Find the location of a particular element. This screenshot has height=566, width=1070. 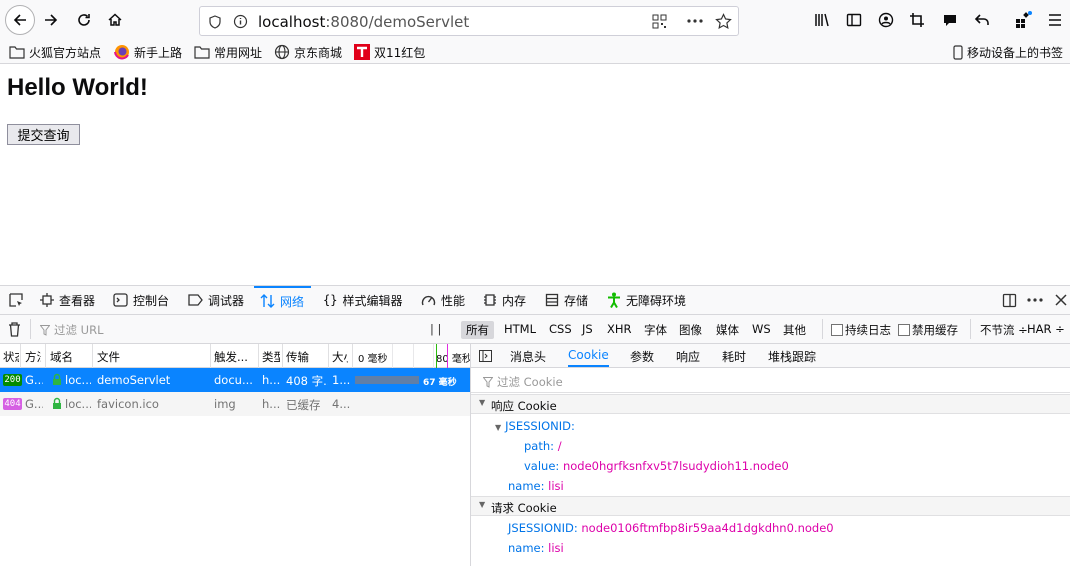

cookie-key: name: is located at coordinates (526, 548).